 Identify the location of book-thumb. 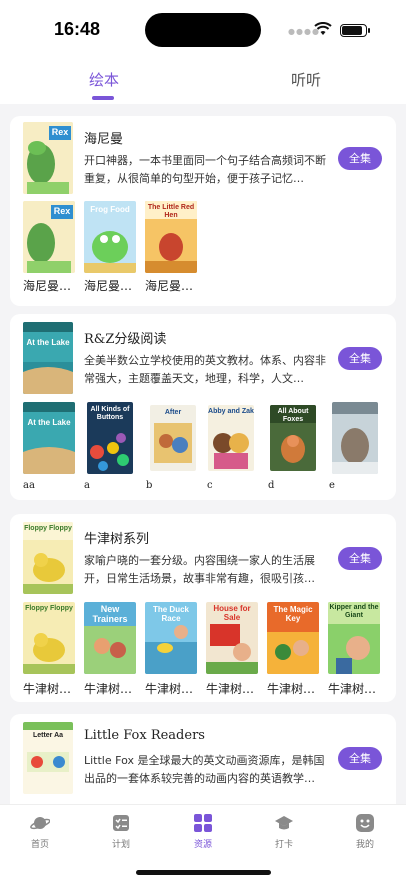
(355, 438).